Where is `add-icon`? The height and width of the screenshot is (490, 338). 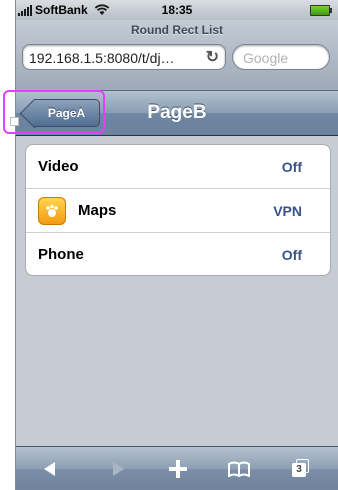 add-icon is located at coordinates (178, 469).